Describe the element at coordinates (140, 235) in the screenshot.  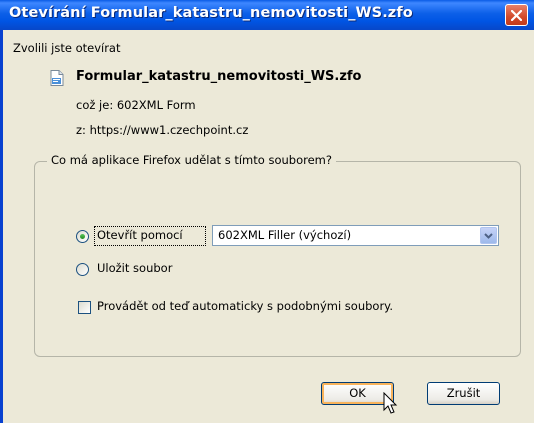
I see `open-with-label: Otevřít pomocí` at that location.